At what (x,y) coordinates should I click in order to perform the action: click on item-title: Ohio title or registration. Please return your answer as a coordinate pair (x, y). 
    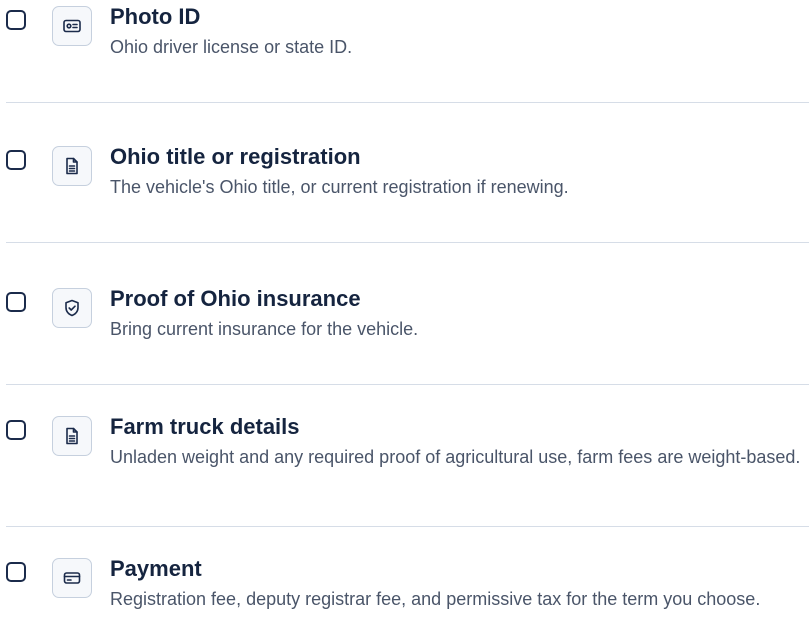
    Looking at the image, I should click on (235, 156).